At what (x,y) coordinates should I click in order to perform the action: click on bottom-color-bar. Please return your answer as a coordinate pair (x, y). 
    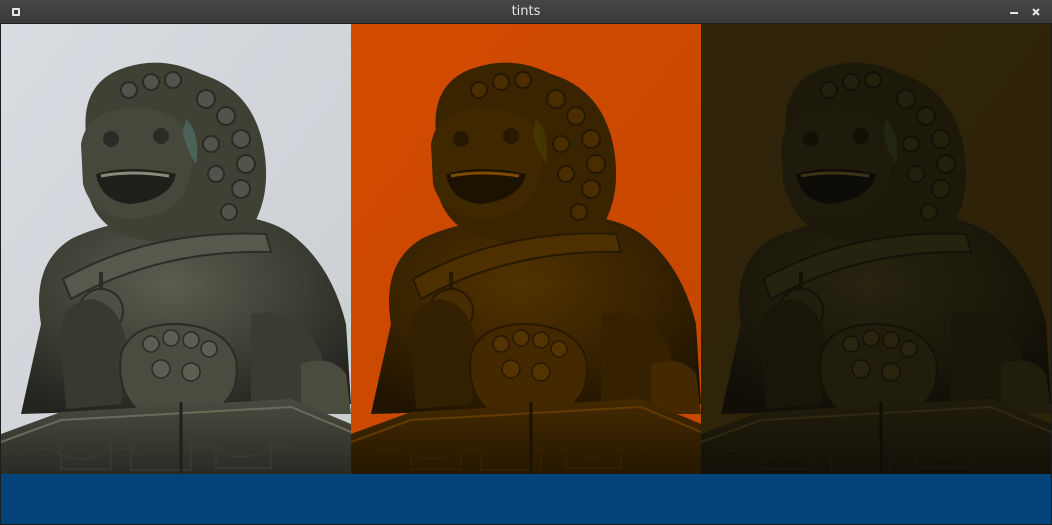
    Looking at the image, I should click on (526, 499).